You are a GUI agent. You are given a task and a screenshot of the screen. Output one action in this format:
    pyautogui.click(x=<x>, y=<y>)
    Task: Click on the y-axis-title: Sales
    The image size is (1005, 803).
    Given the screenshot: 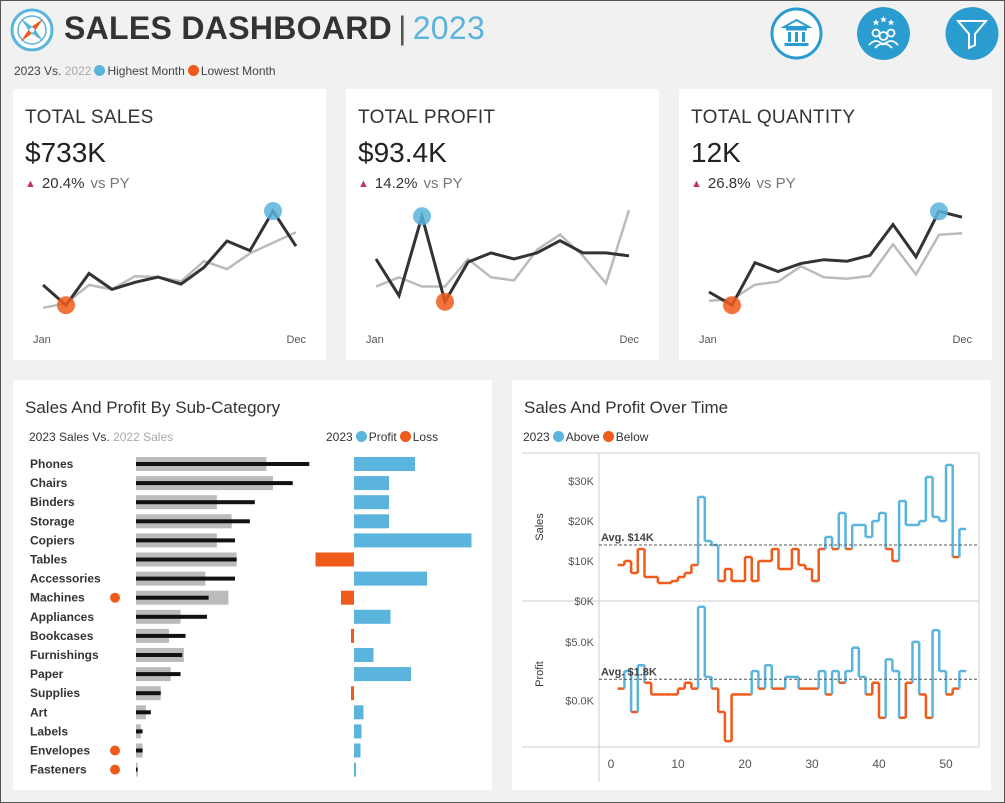 What is the action you would take?
    pyautogui.click(x=540, y=527)
    